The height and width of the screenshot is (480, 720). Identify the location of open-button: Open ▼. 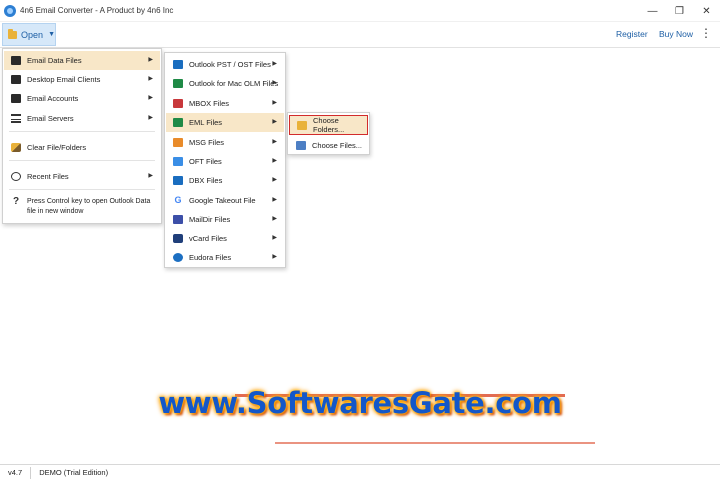
(29, 34).